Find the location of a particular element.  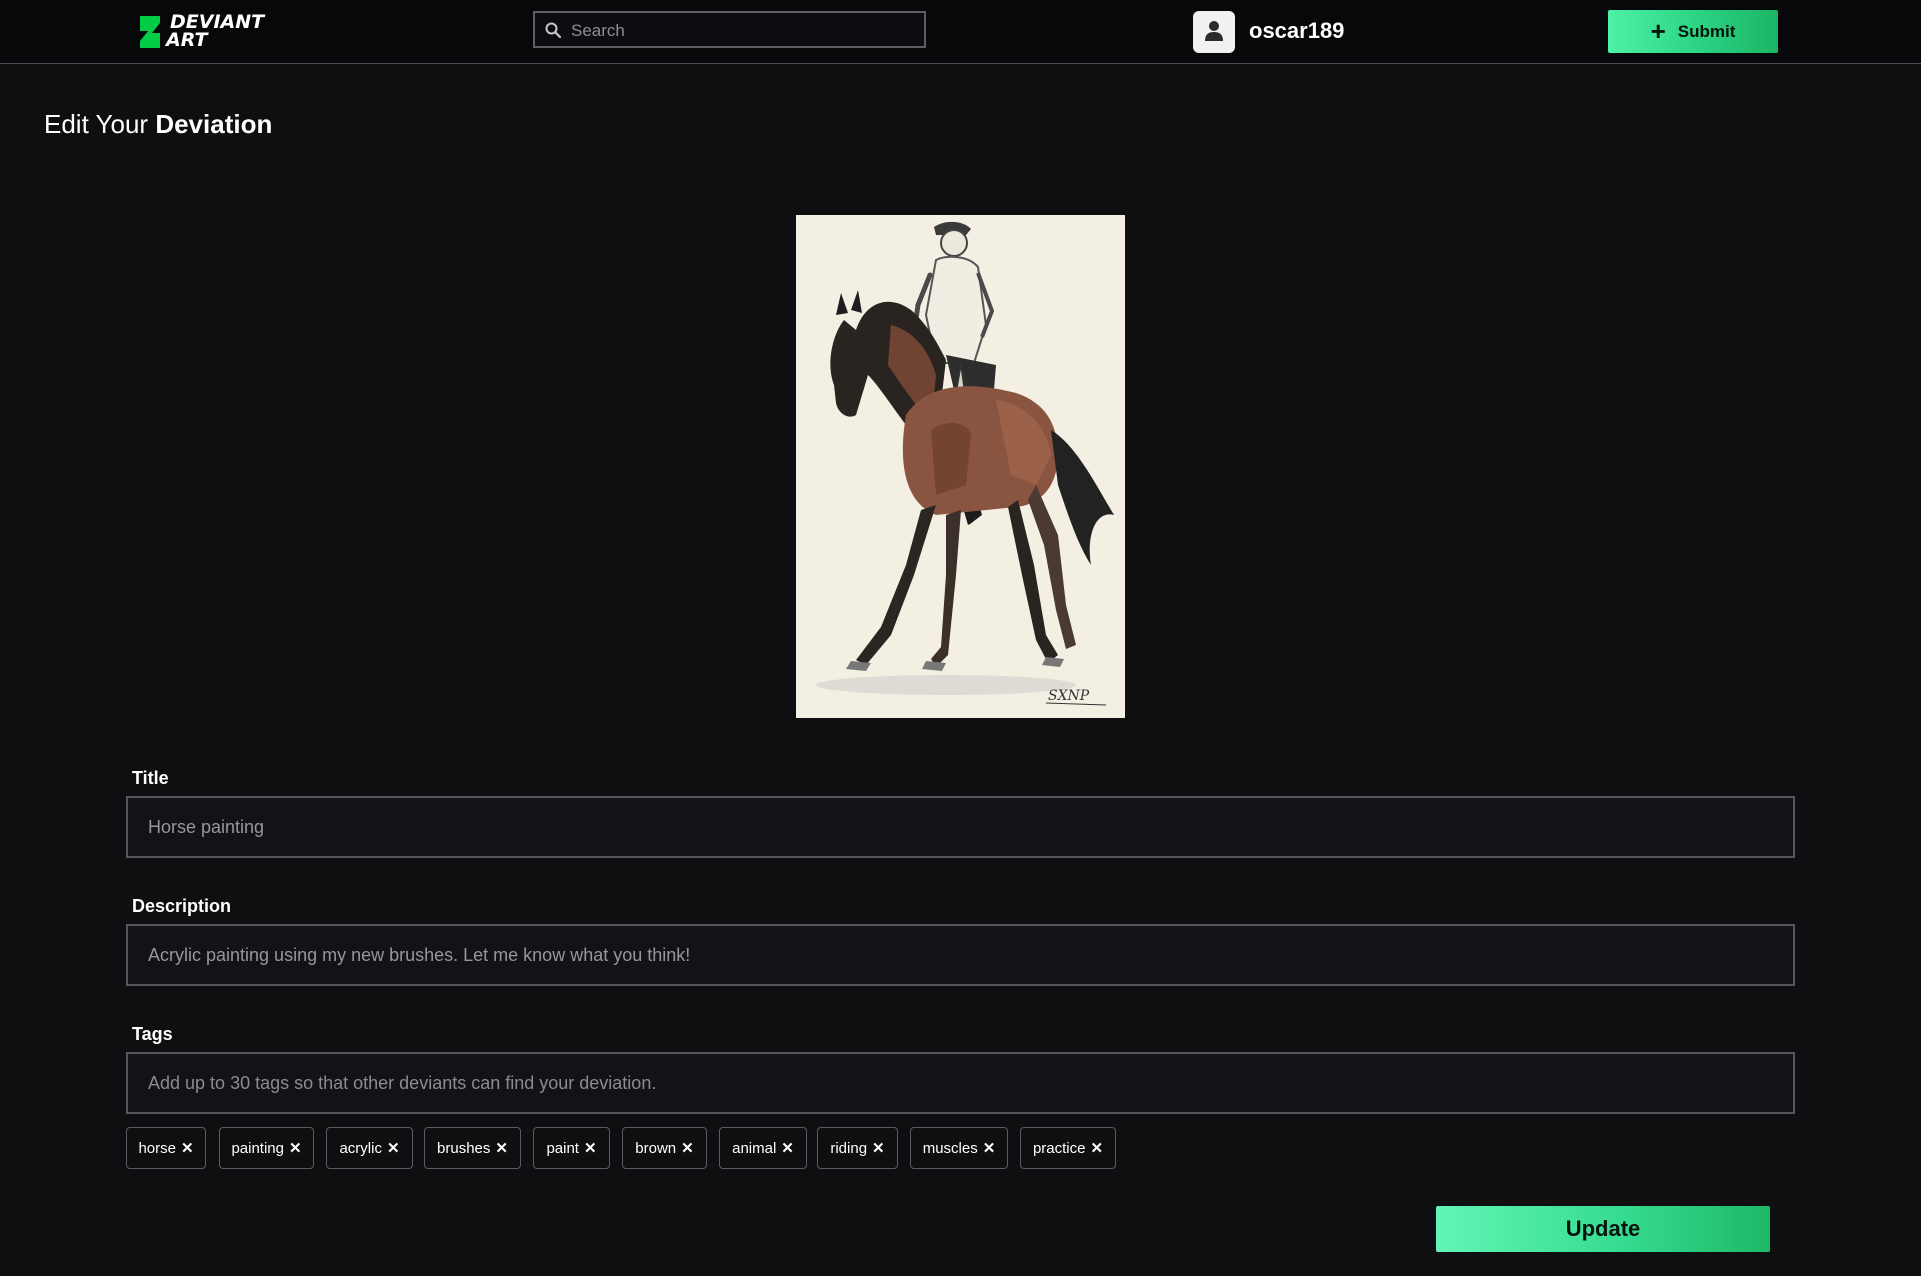

title-input is located at coordinates (960, 827).